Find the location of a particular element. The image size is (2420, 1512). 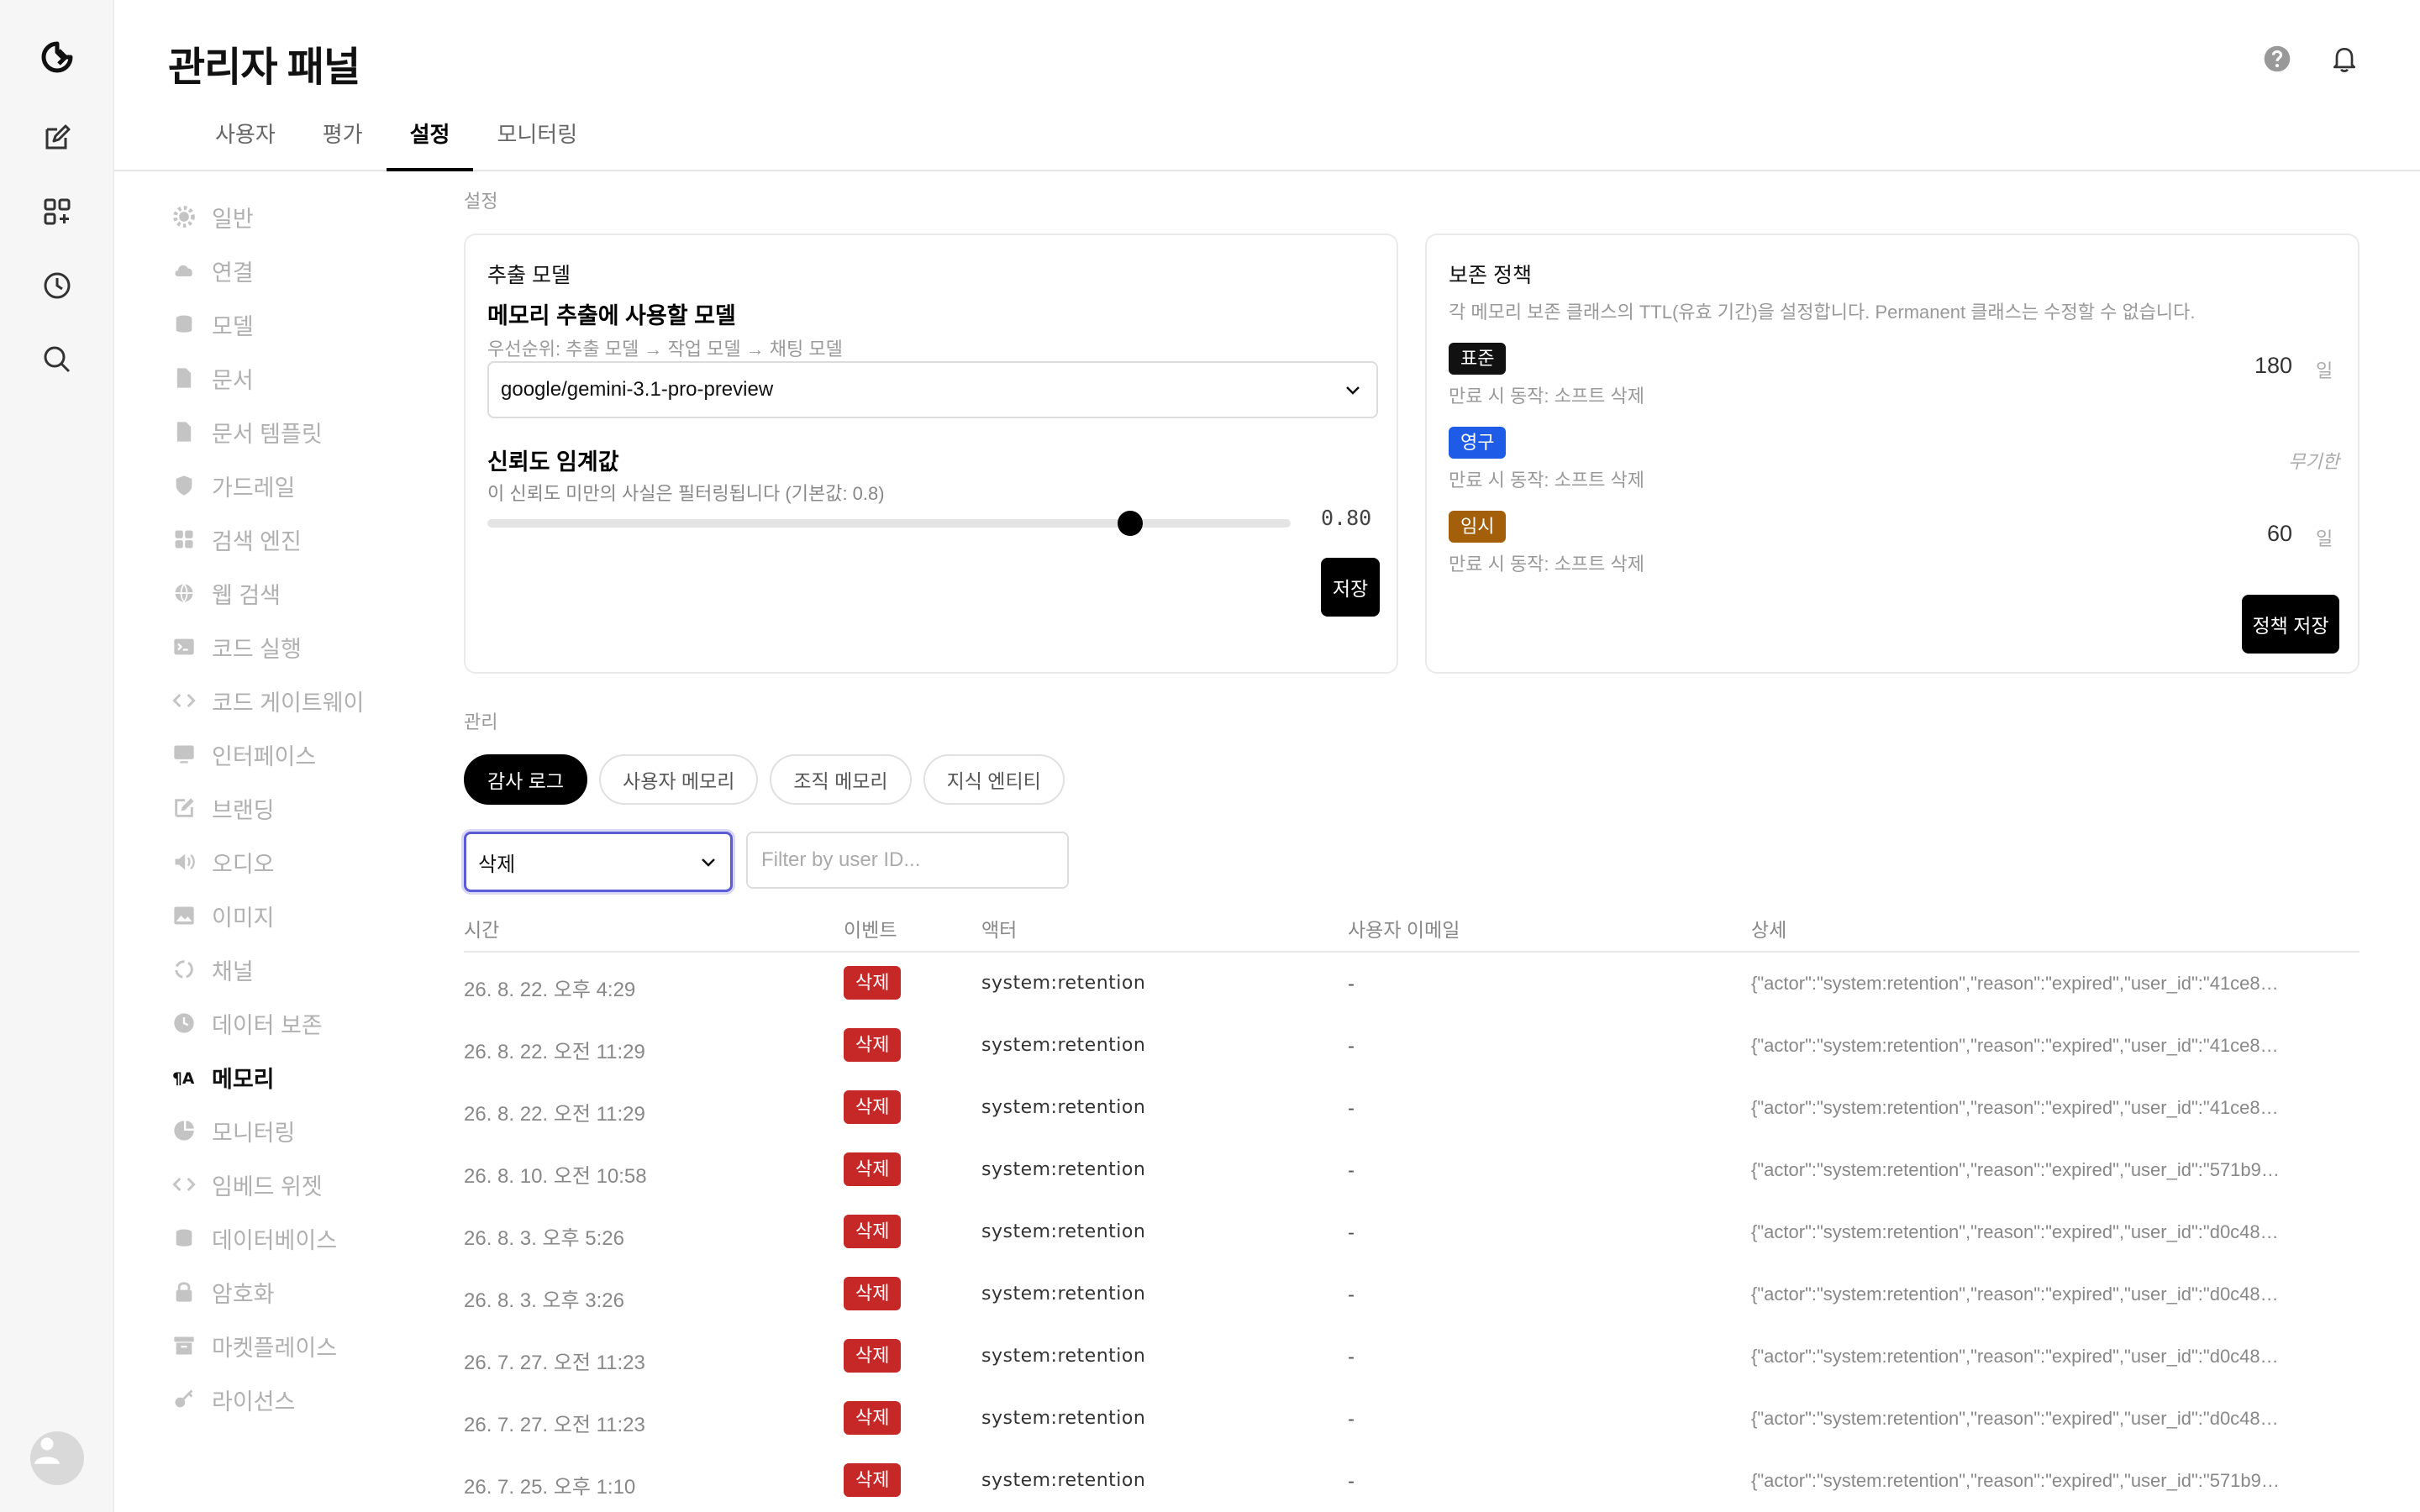

subnav-item: 암호화 is located at coordinates (306, 1292).